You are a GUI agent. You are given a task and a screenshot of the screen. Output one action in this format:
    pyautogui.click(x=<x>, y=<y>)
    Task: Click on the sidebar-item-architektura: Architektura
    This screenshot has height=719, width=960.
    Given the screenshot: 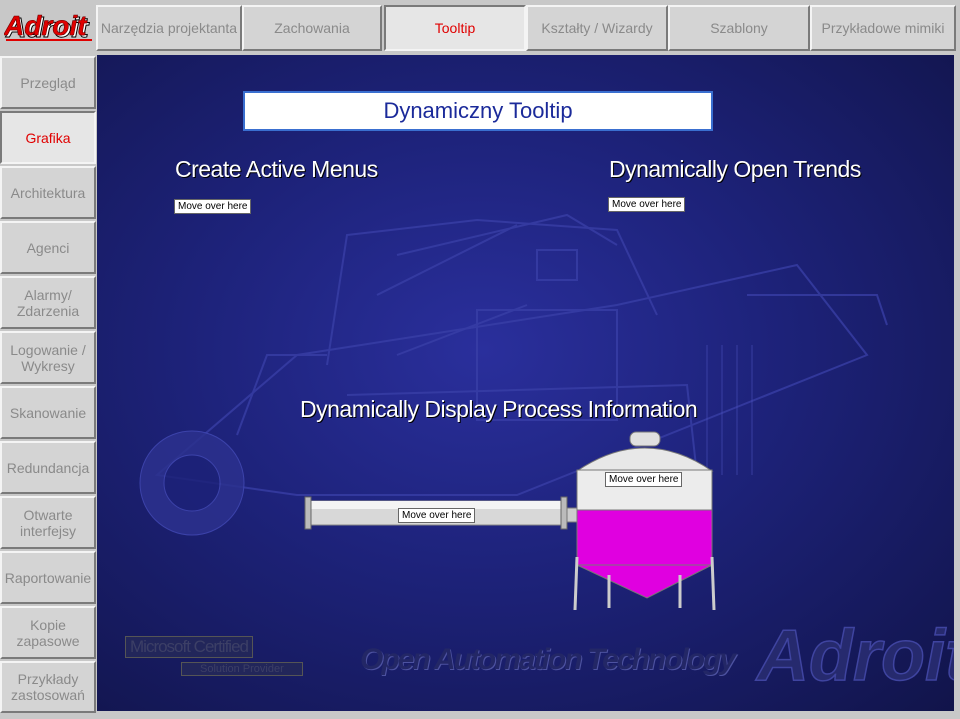 What is the action you would take?
    pyautogui.click(x=48, y=192)
    